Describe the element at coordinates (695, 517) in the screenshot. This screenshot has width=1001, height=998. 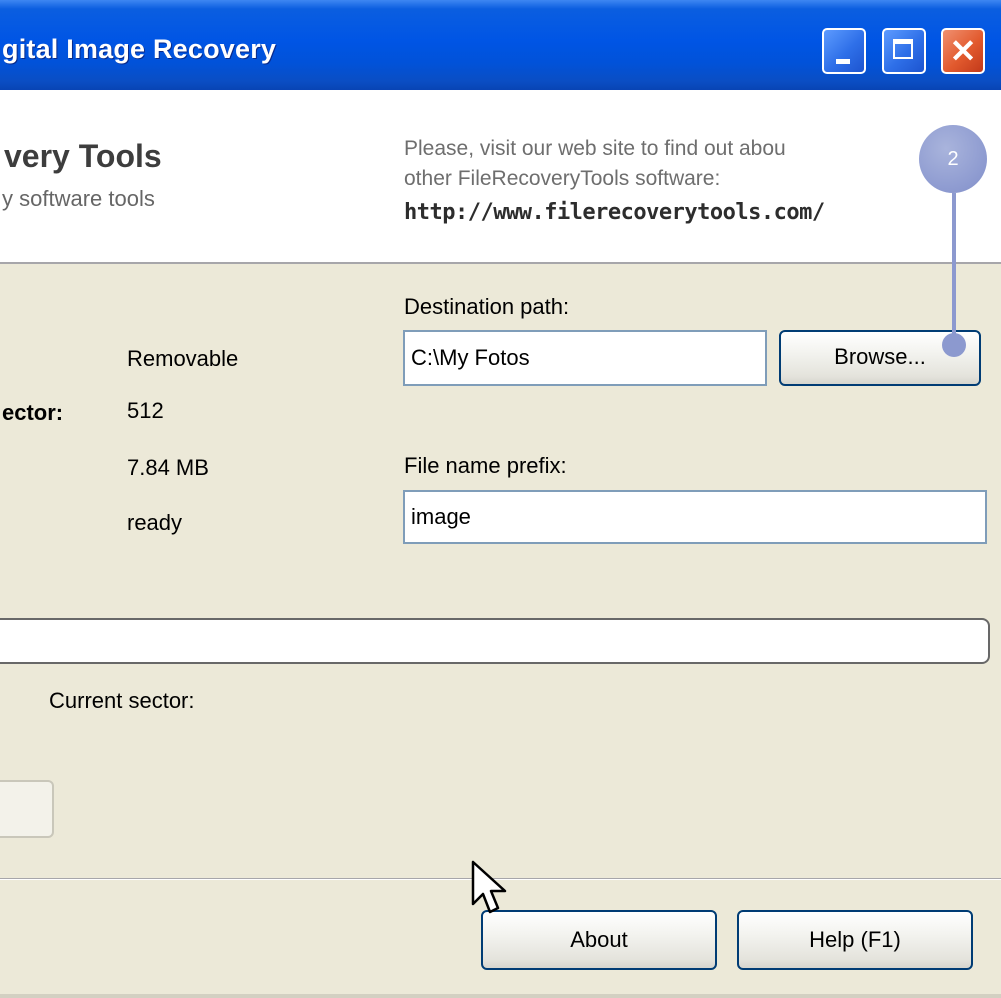
I see `file-name-prefix-input` at that location.